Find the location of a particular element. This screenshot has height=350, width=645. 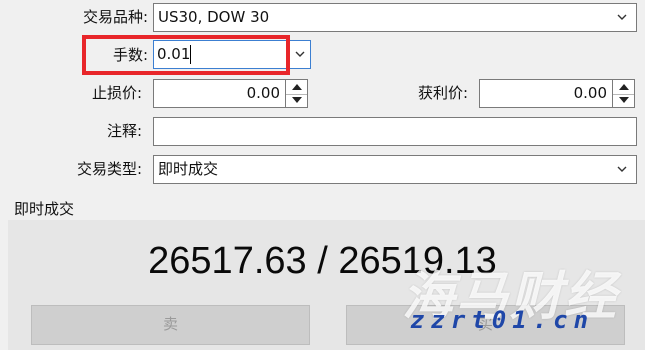

take-profit-spinner is located at coordinates (624, 93).